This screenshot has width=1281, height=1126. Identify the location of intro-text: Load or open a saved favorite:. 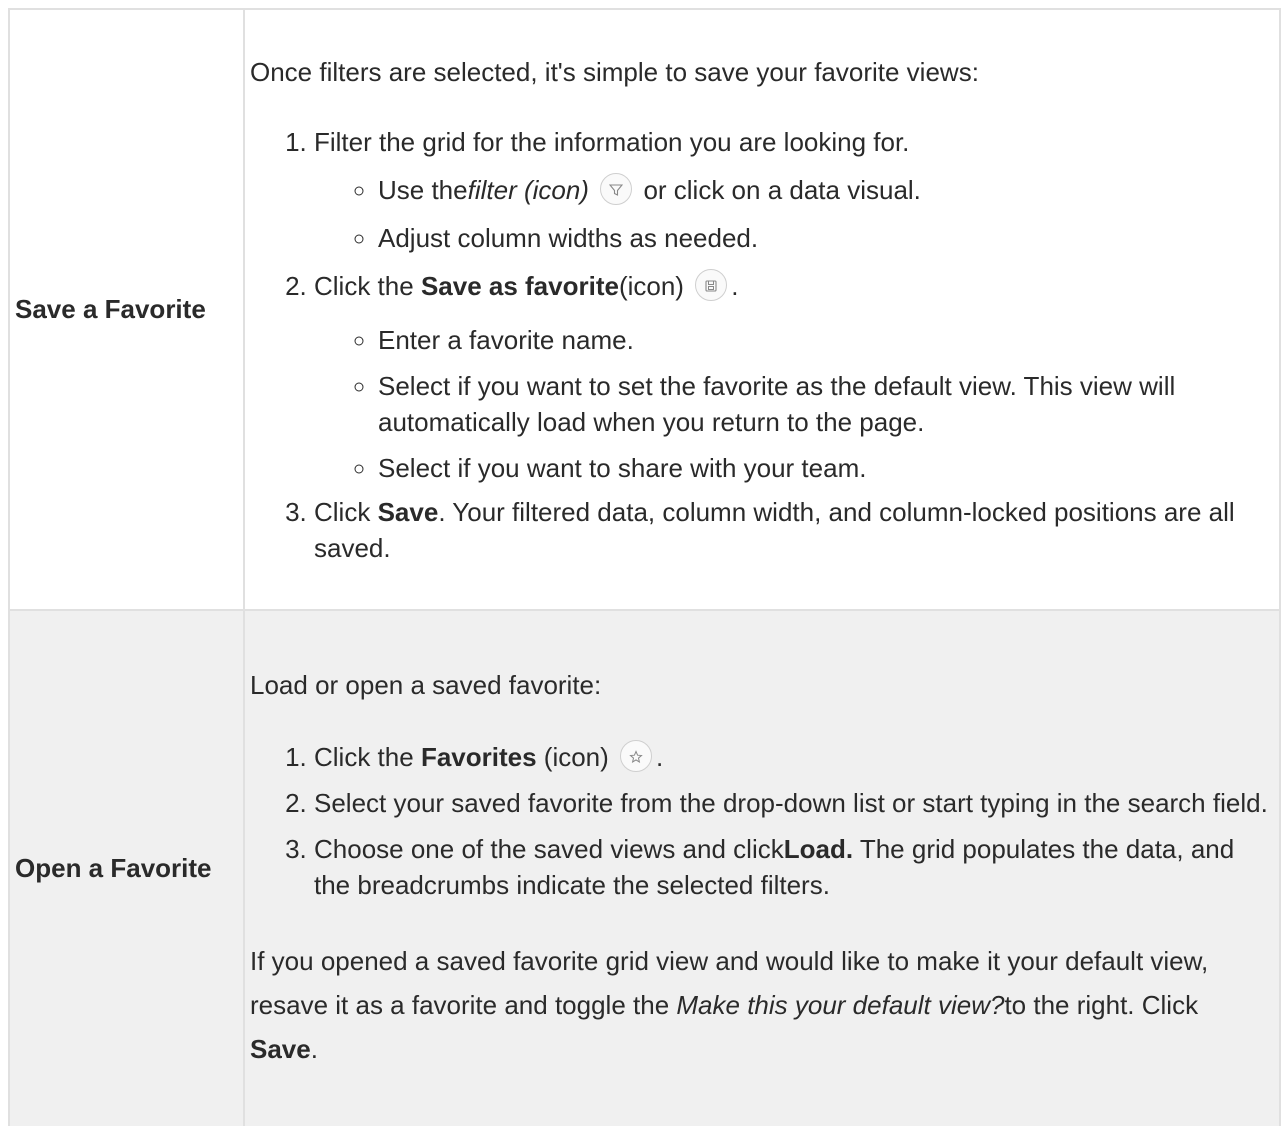
(426, 684).